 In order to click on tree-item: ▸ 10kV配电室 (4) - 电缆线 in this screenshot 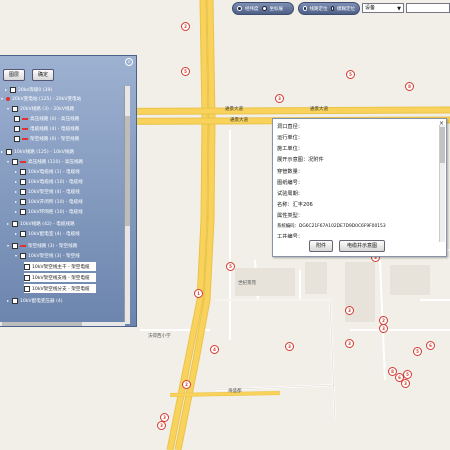, I will do `click(47, 233)`.